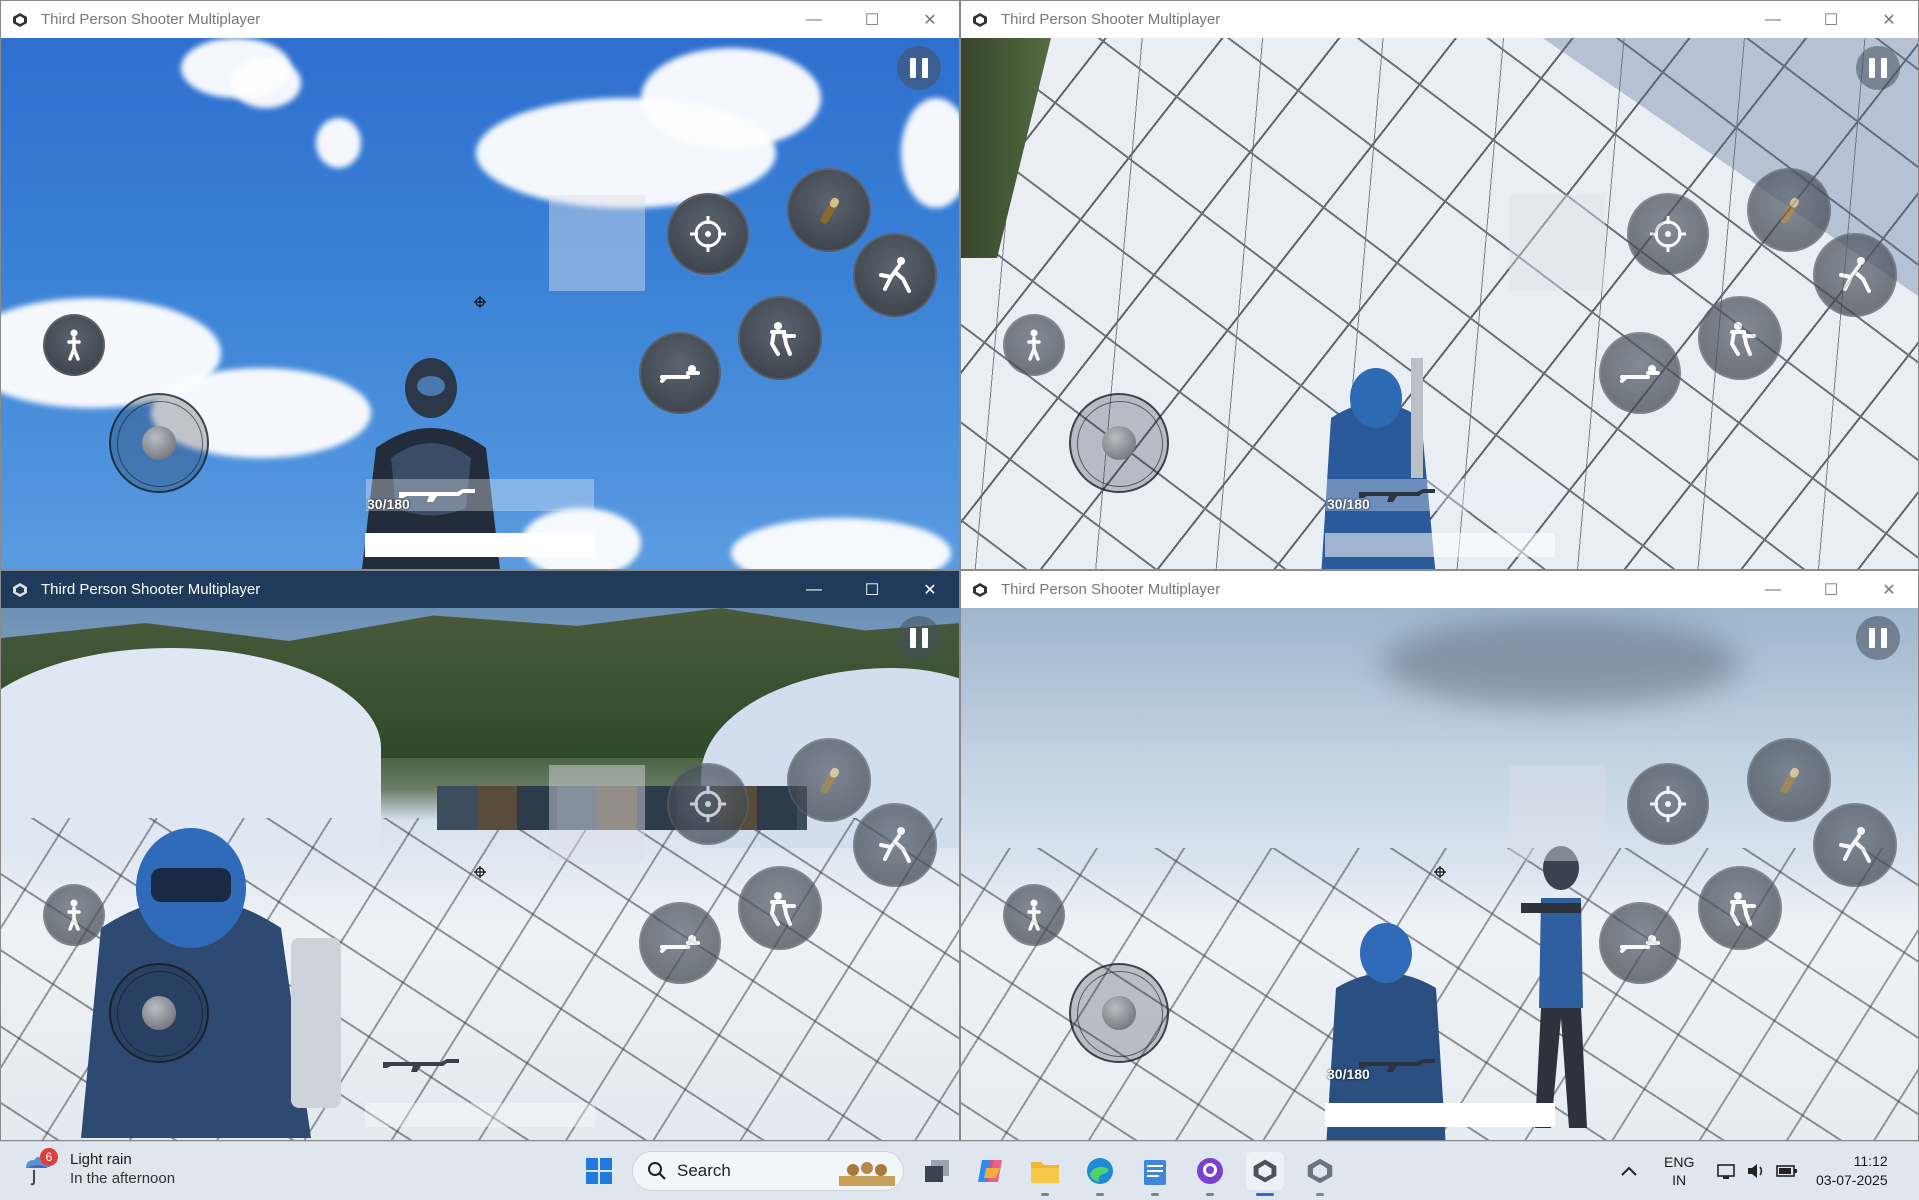 The width and height of the screenshot is (1919, 1200). What do you see at coordinates (1757, 1171) in the screenshot?
I see `system-tray-icons` at bounding box center [1757, 1171].